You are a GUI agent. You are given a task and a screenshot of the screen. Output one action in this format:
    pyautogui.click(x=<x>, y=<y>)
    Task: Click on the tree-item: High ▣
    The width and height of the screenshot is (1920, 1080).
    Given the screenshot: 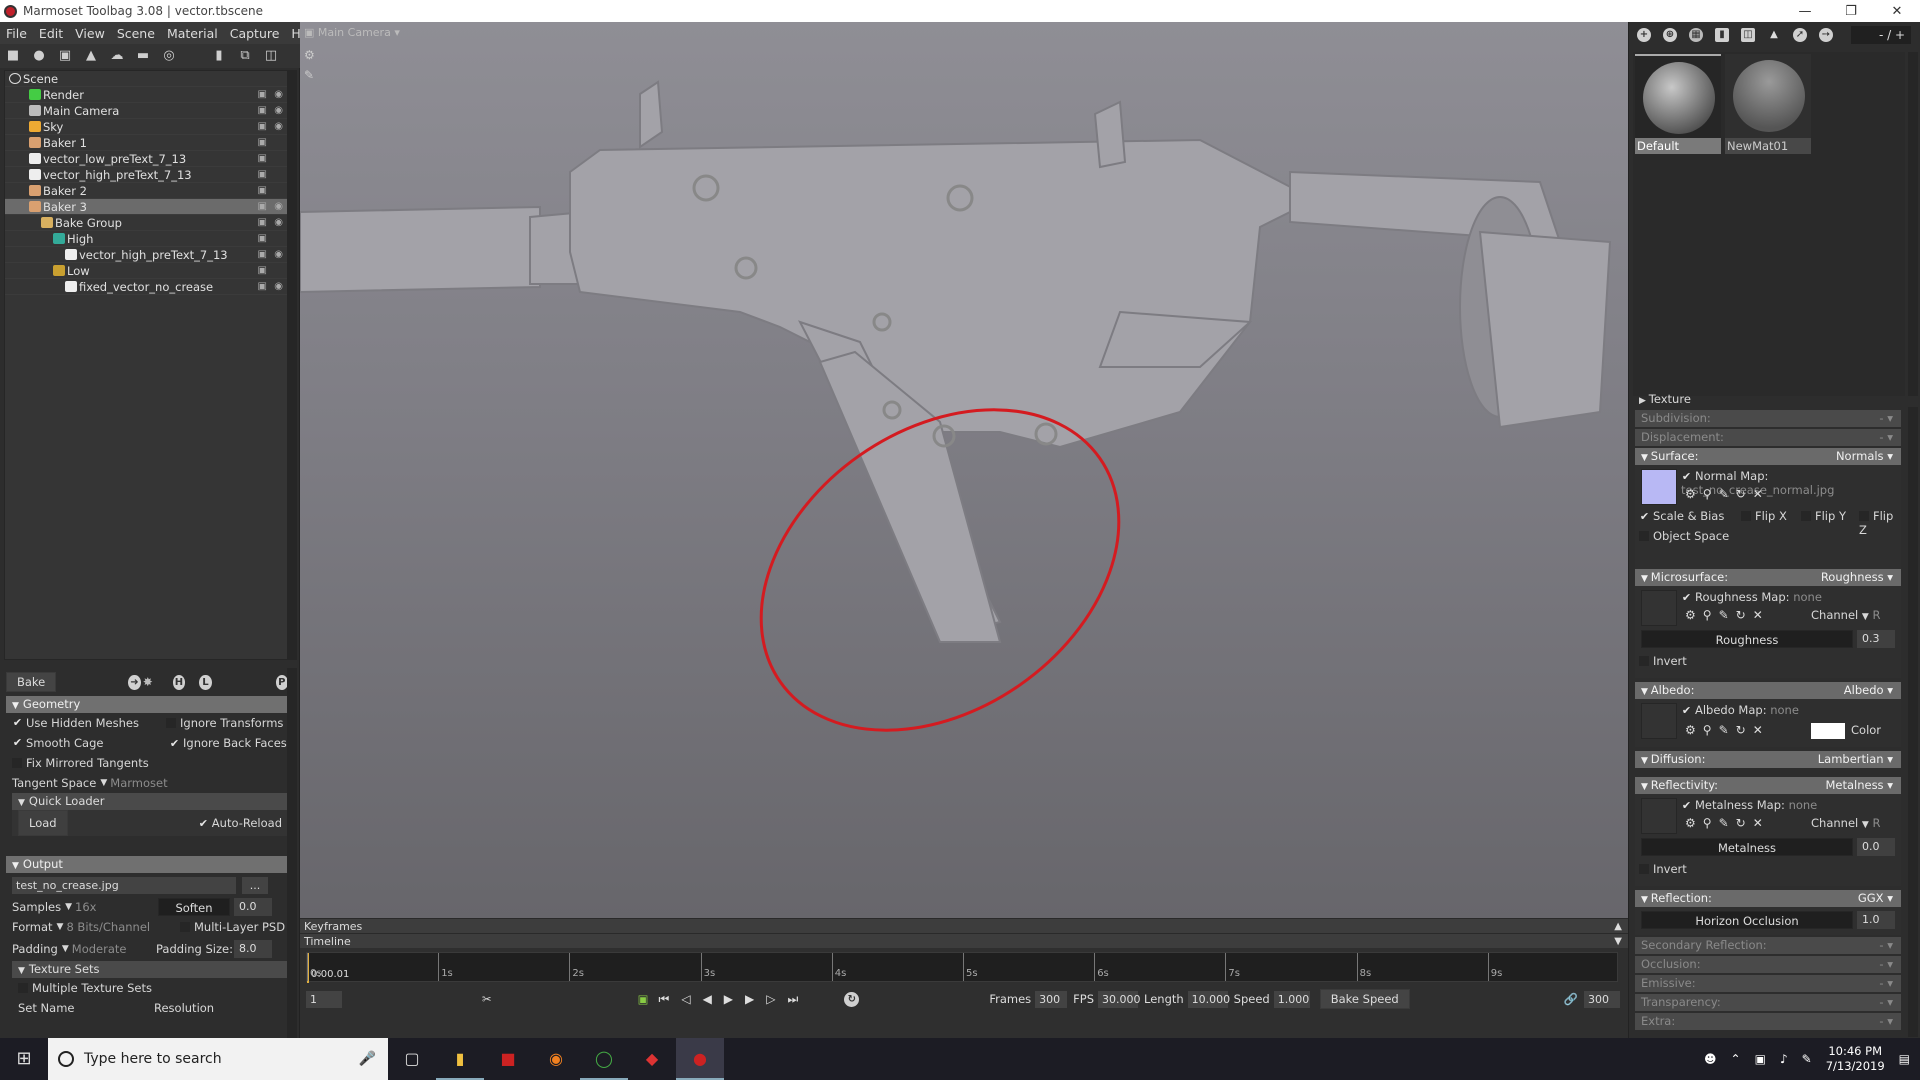 What is the action you would take?
    pyautogui.click(x=146, y=239)
    